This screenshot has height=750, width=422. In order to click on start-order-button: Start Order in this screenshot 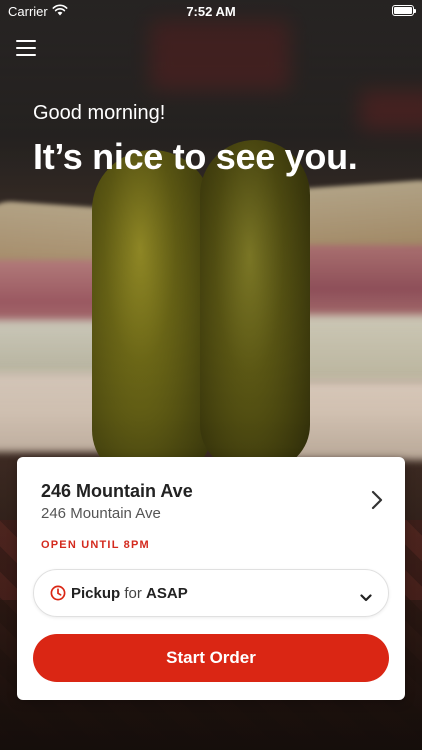, I will do `click(211, 658)`.